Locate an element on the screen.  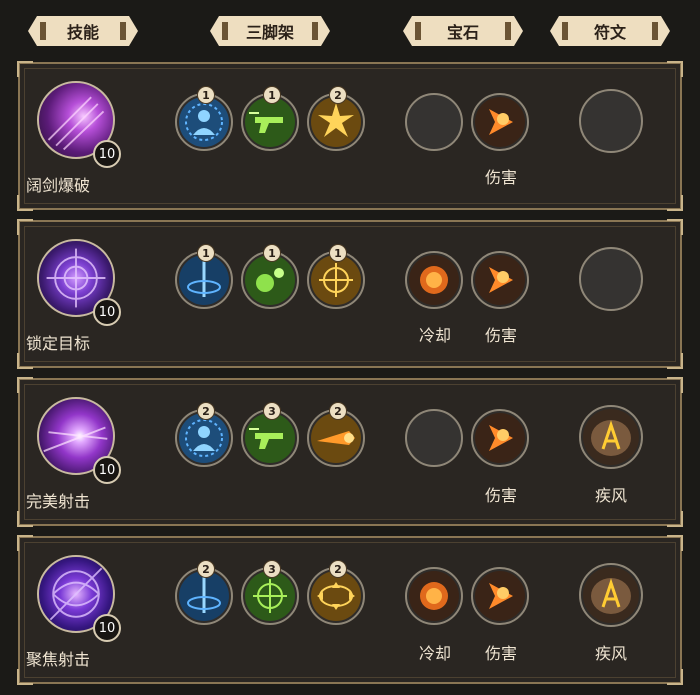
skill-name: 完美射击 is located at coordinates (58, 501).